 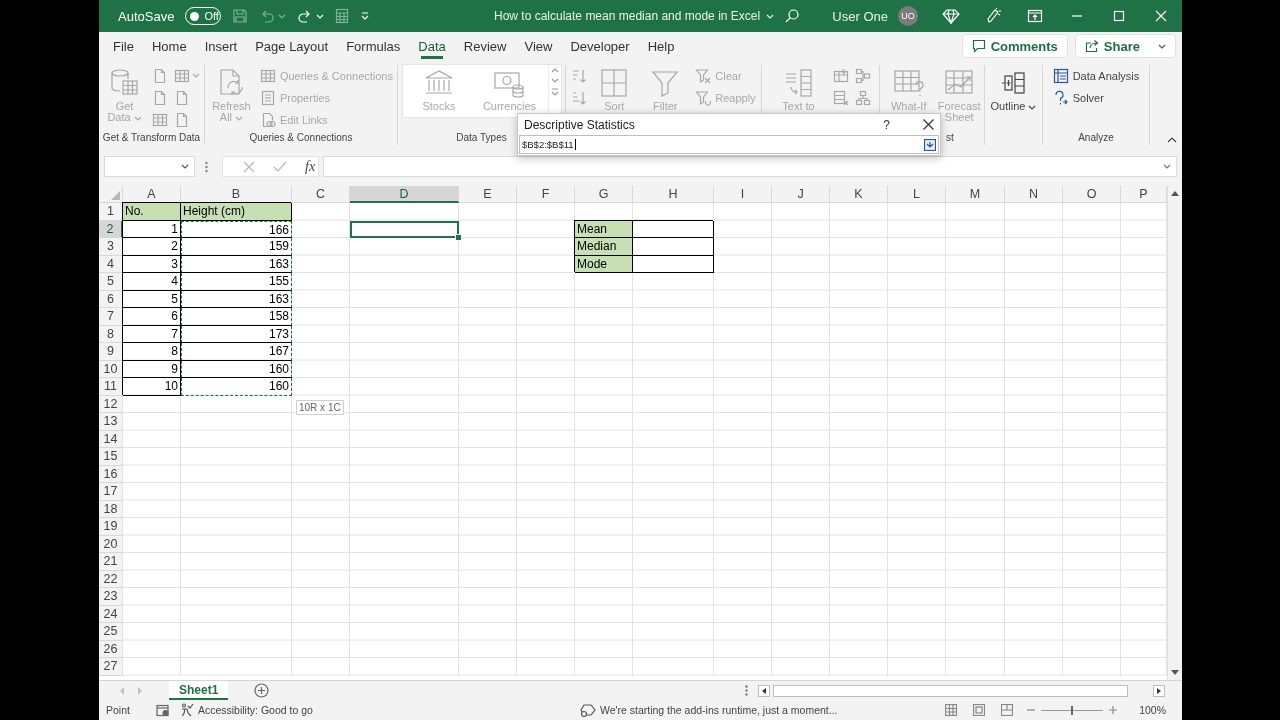 What do you see at coordinates (951, 16) in the screenshot?
I see `diamond-icon` at bounding box center [951, 16].